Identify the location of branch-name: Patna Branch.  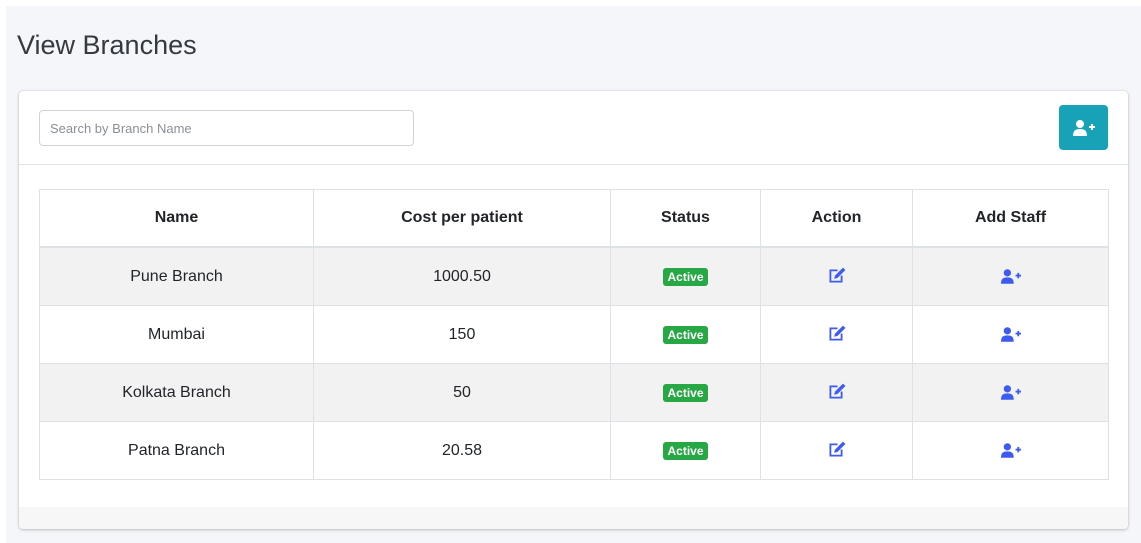
(176, 450).